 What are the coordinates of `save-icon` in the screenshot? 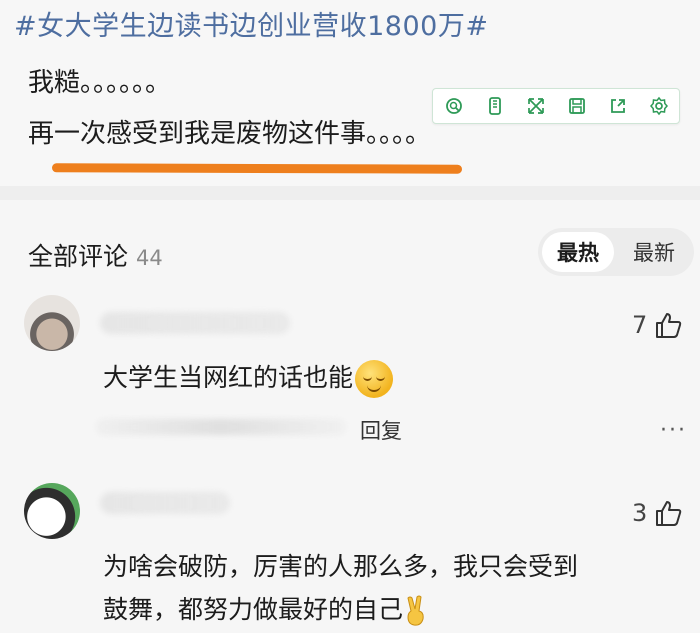 It's located at (577, 106).